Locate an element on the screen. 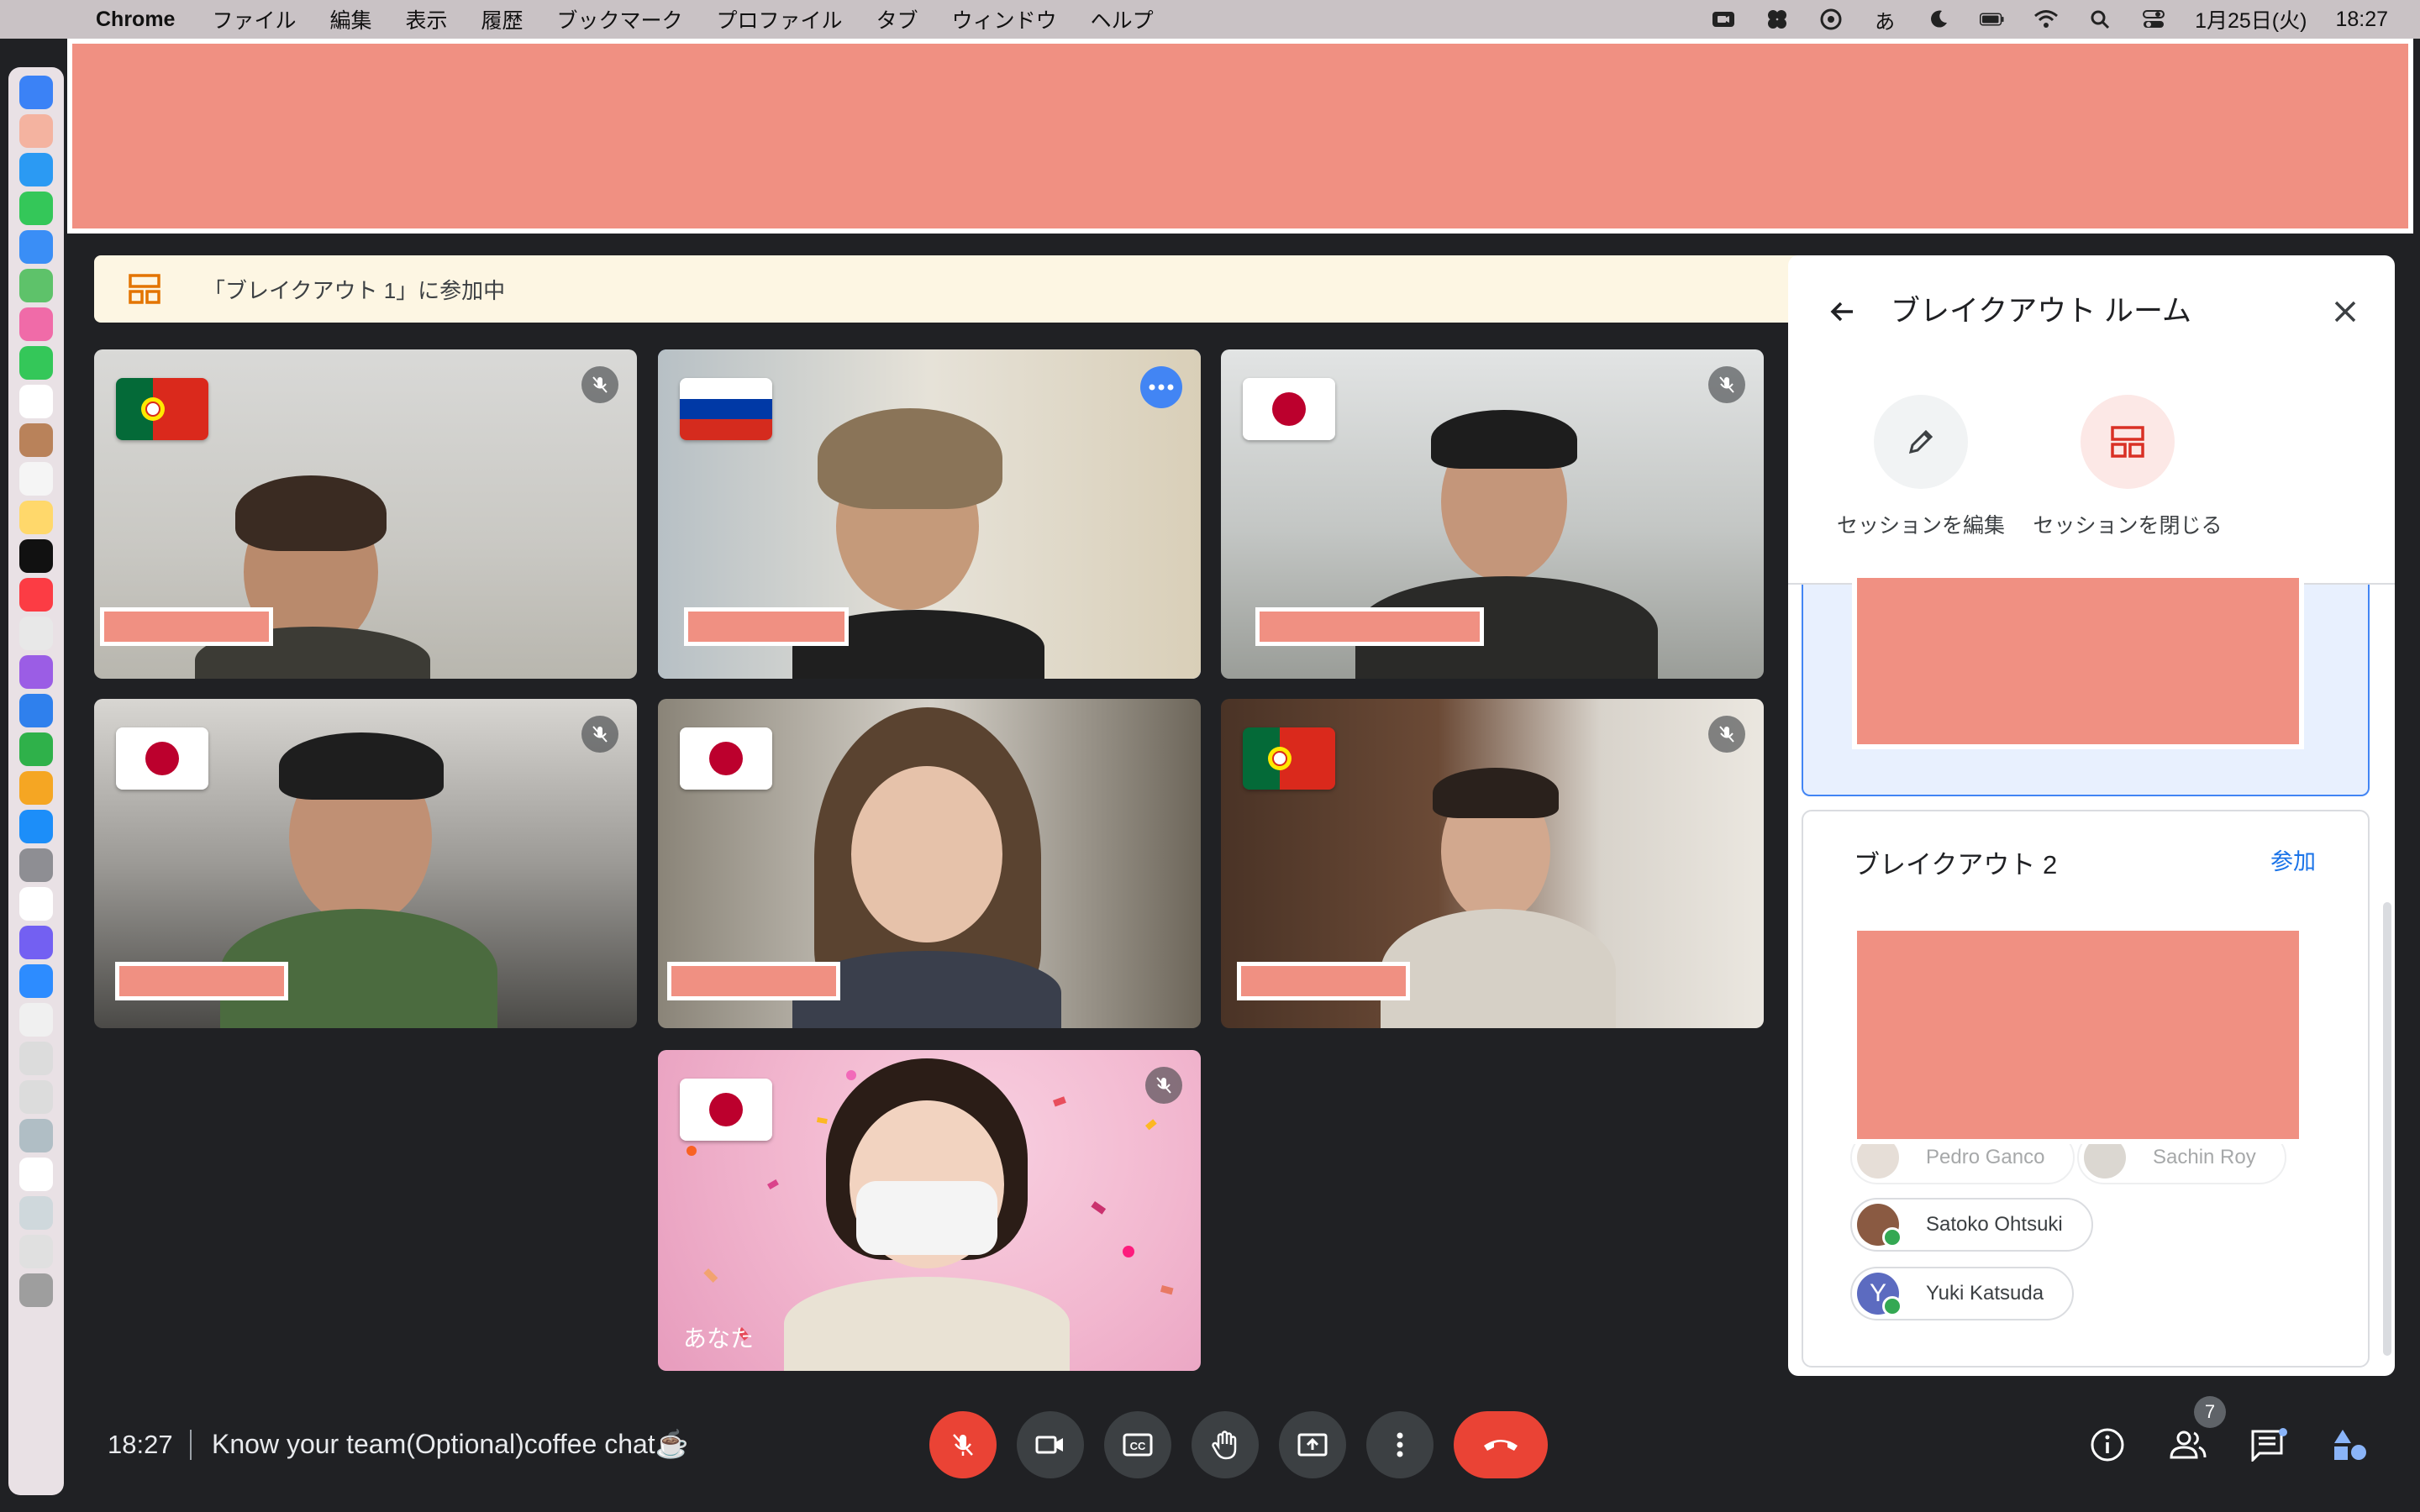 This screenshot has height=1512, width=2420. menu-bookmarks: ブックマーク is located at coordinates (620, 19).